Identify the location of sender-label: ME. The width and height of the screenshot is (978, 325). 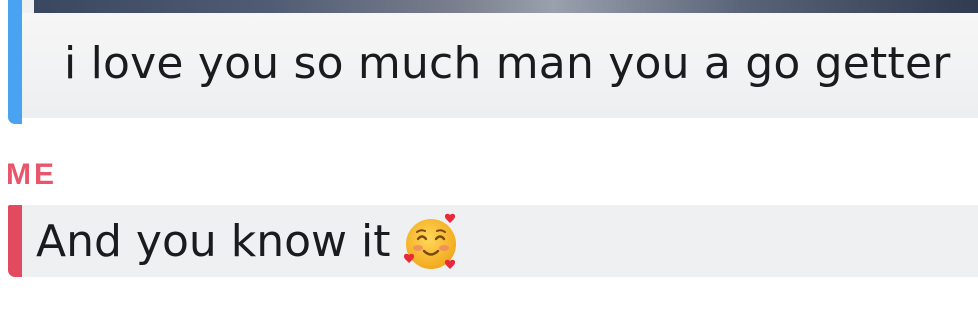
(31, 174).